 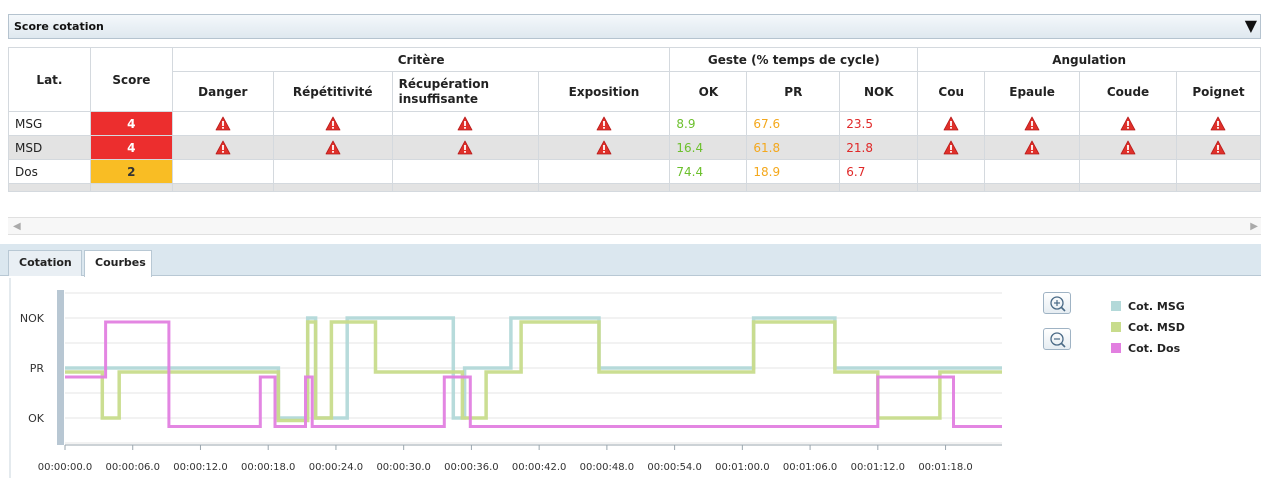 What do you see at coordinates (634, 123) in the screenshot?
I see `table-row: MSG 4 8.9 67.6 23.5` at bounding box center [634, 123].